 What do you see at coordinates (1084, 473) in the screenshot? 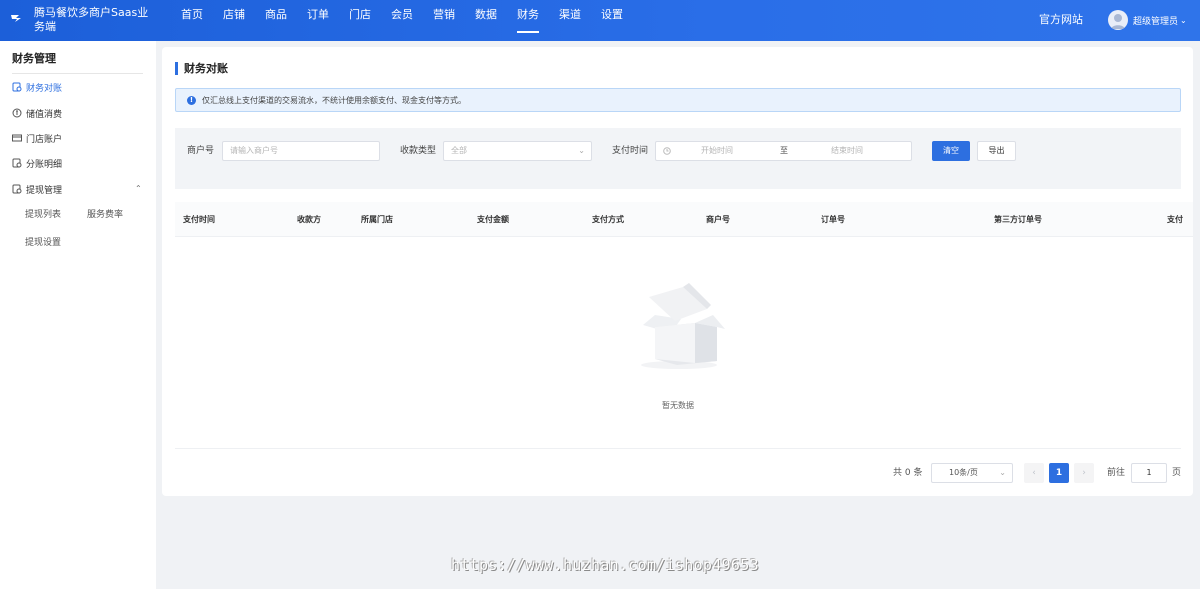
I see `next-page-button: ›` at bounding box center [1084, 473].